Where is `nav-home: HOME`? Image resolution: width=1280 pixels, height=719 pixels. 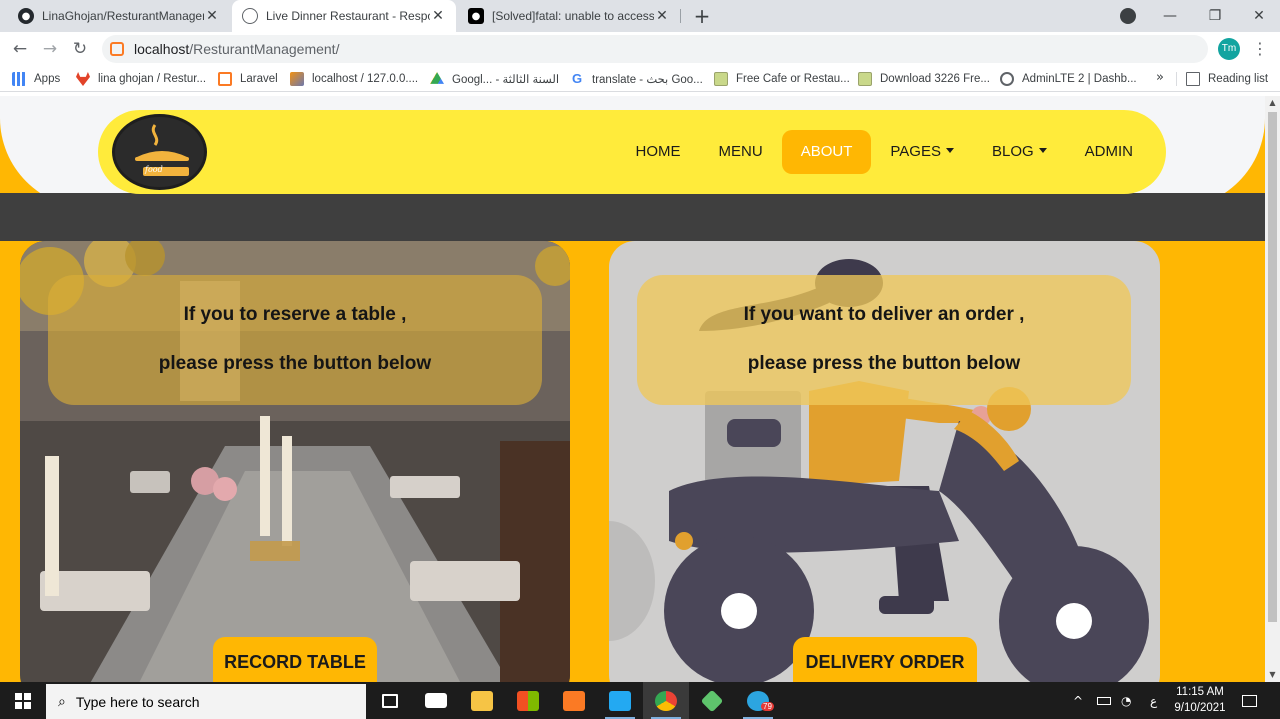
nav-home: HOME is located at coordinates (658, 152).